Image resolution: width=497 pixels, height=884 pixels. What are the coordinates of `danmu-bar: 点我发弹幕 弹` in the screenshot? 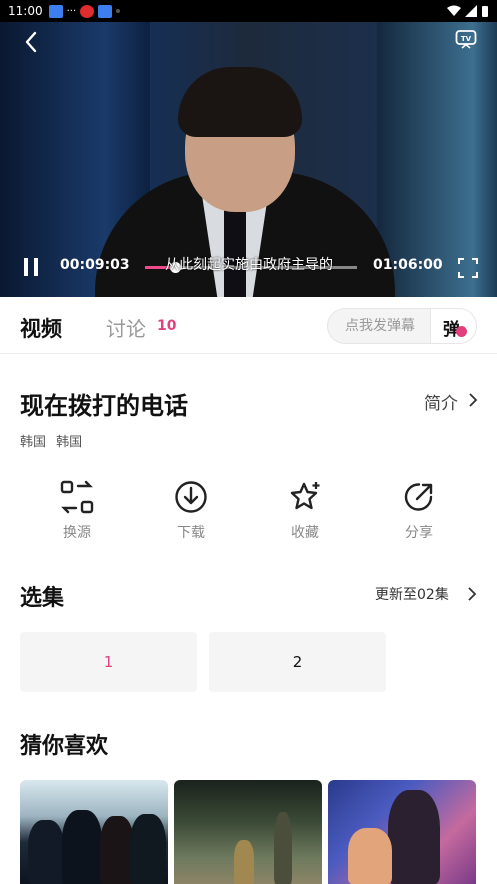 It's located at (402, 326).